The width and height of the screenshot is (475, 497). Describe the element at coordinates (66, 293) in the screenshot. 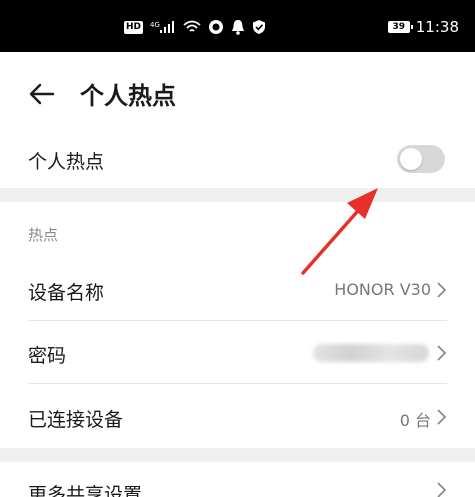

I see `device-name-label: 设备名称` at that location.